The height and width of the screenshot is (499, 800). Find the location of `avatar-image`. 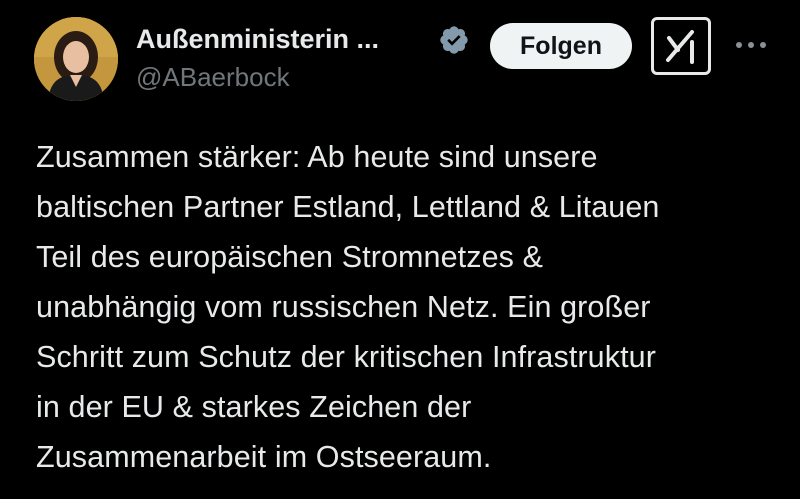

avatar-image is located at coordinates (76, 59).